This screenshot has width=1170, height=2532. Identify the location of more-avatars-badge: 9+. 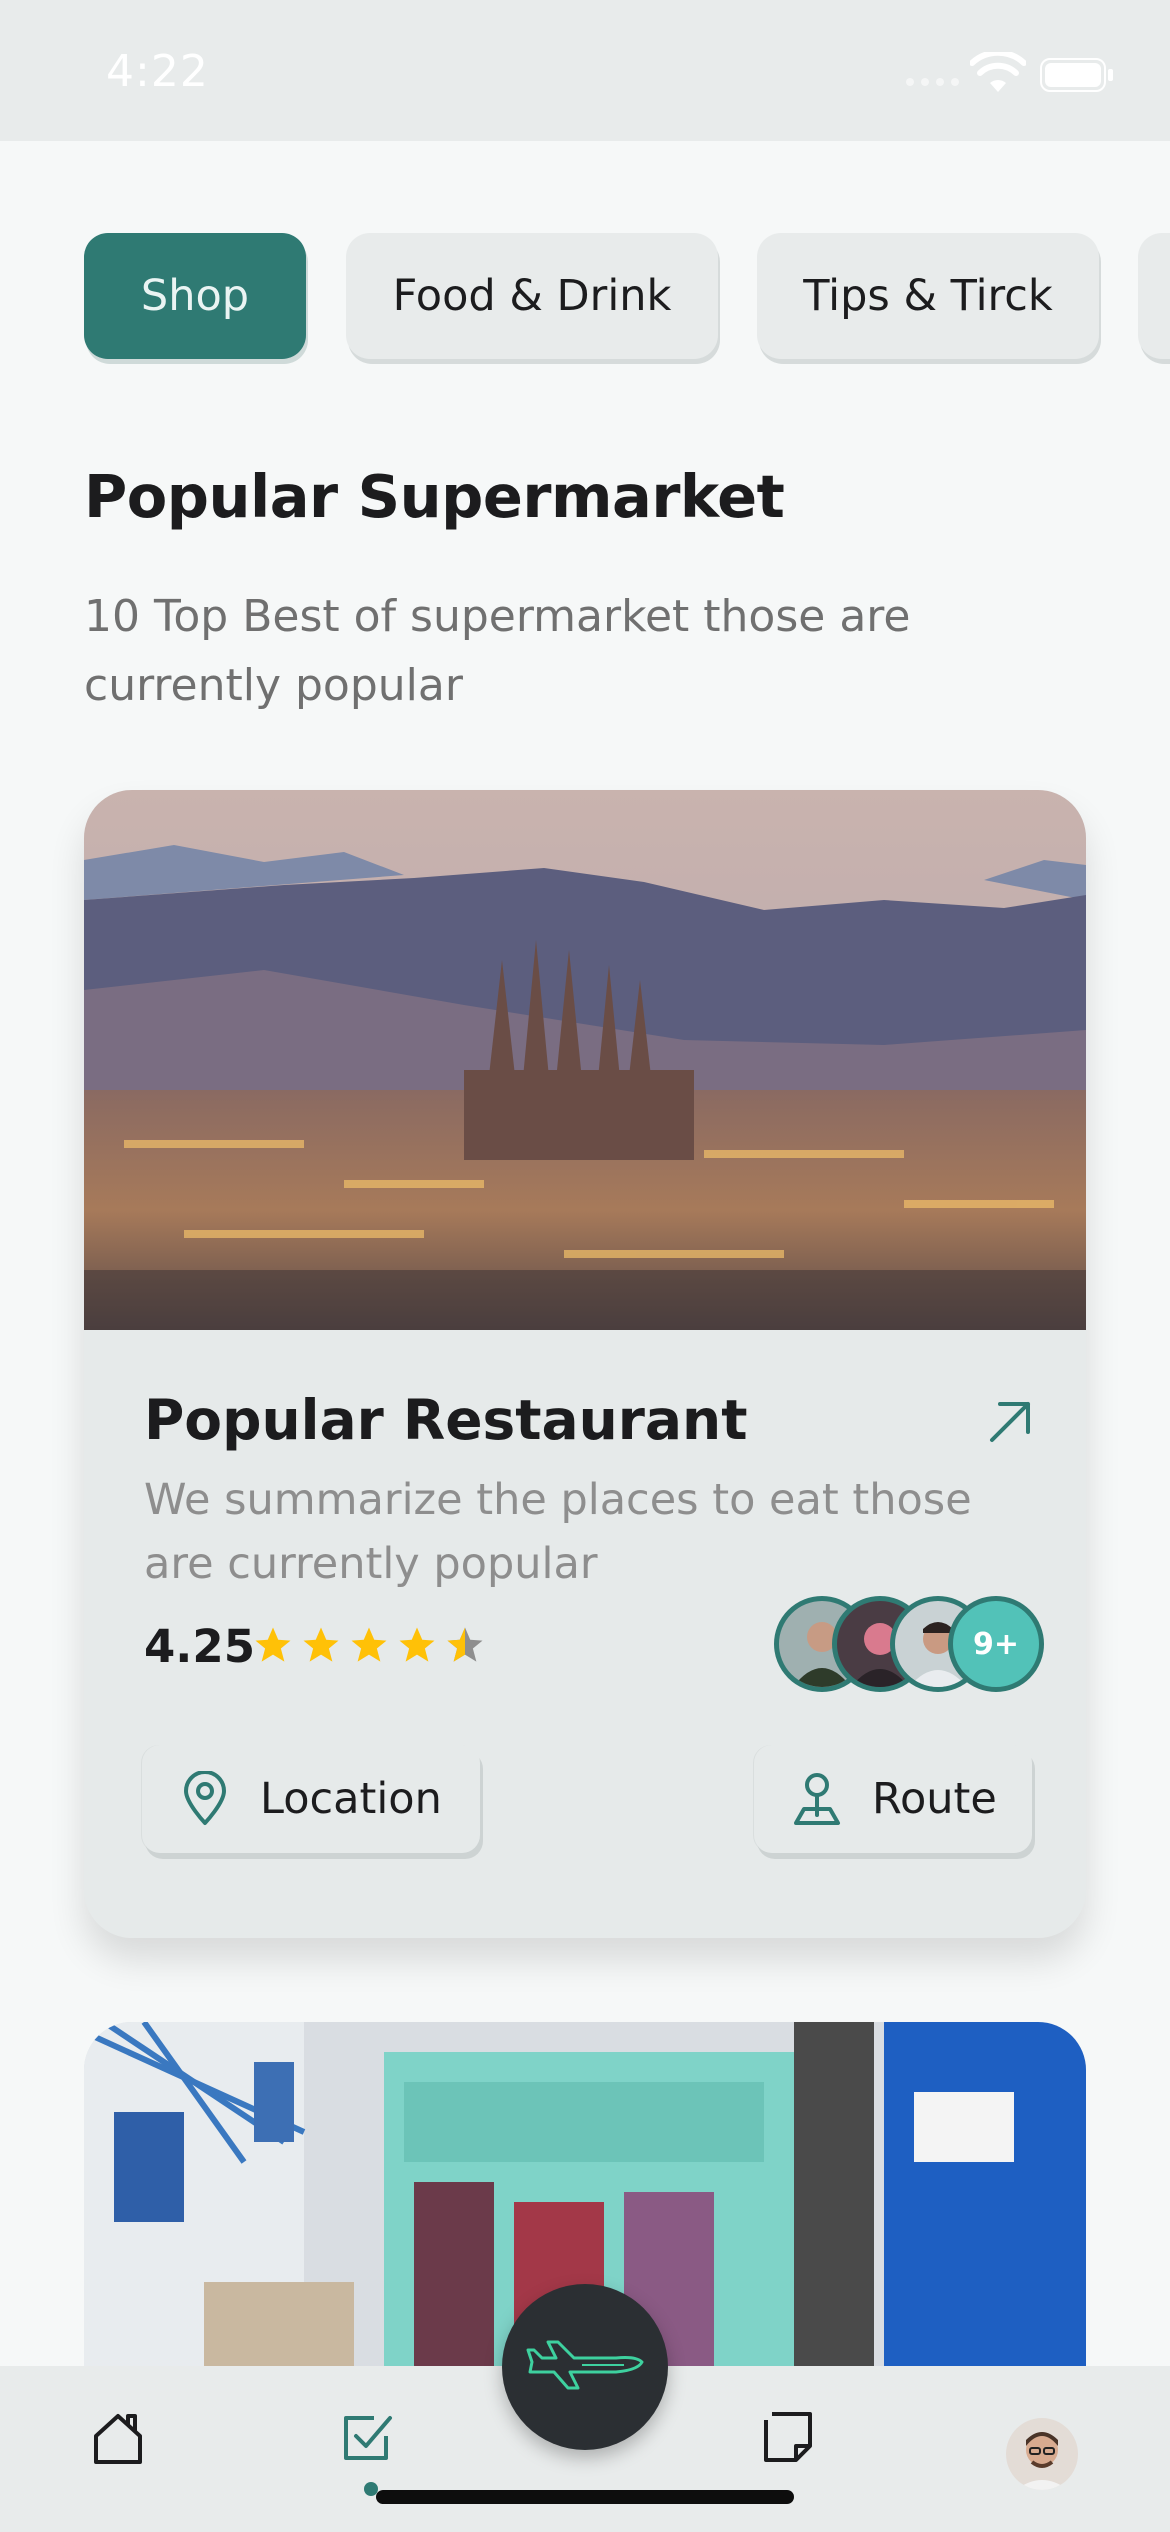
(996, 1644).